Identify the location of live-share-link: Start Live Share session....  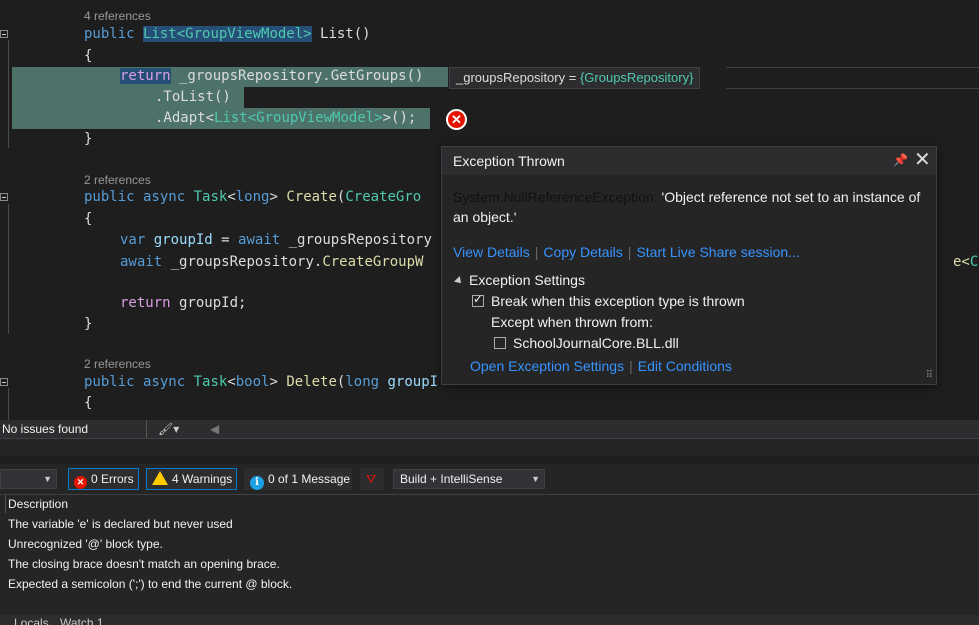
(717, 252).